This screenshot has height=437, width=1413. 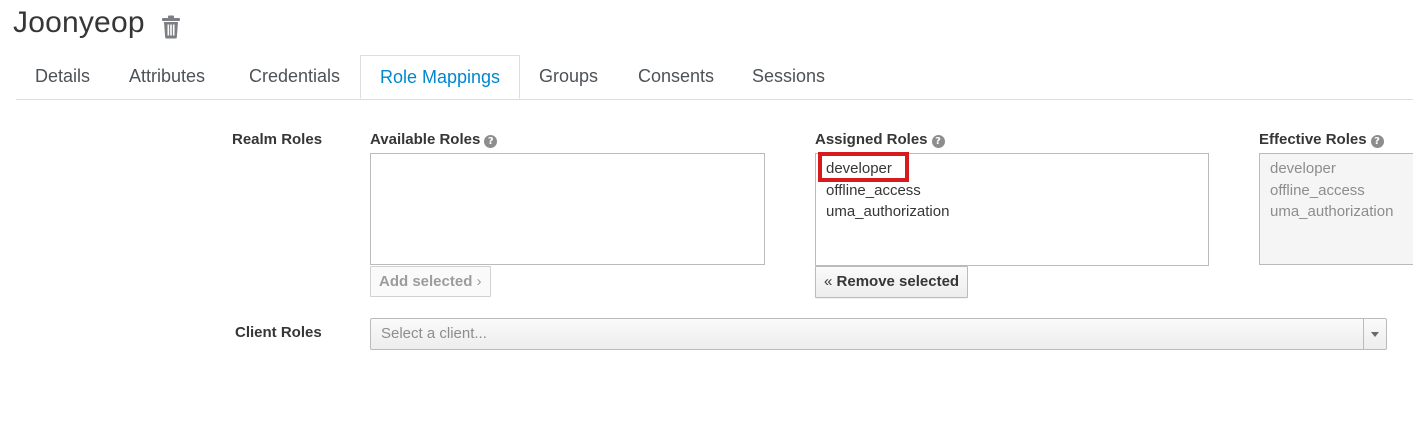 What do you see at coordinates (426, 281) in the screenshot?
I see `add-selected-label: Add selected` at bounding box center [426, 281].